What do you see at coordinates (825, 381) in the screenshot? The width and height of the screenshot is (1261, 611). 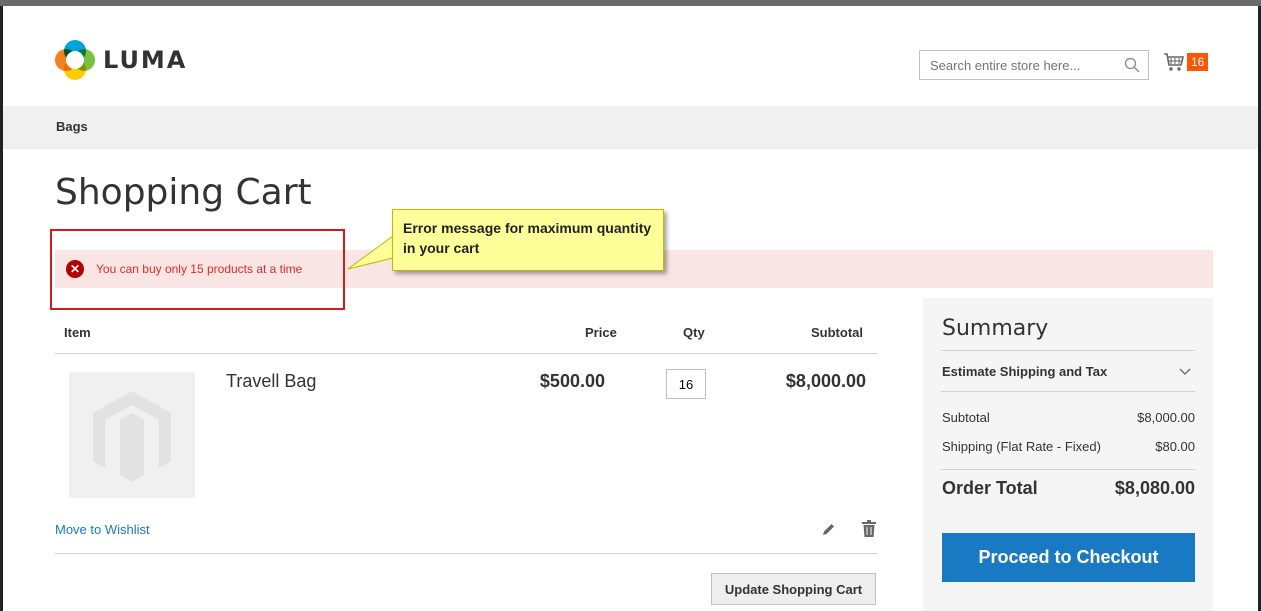 I see `product-subtotal: $8,000.00` at bounding box center [825, 381].